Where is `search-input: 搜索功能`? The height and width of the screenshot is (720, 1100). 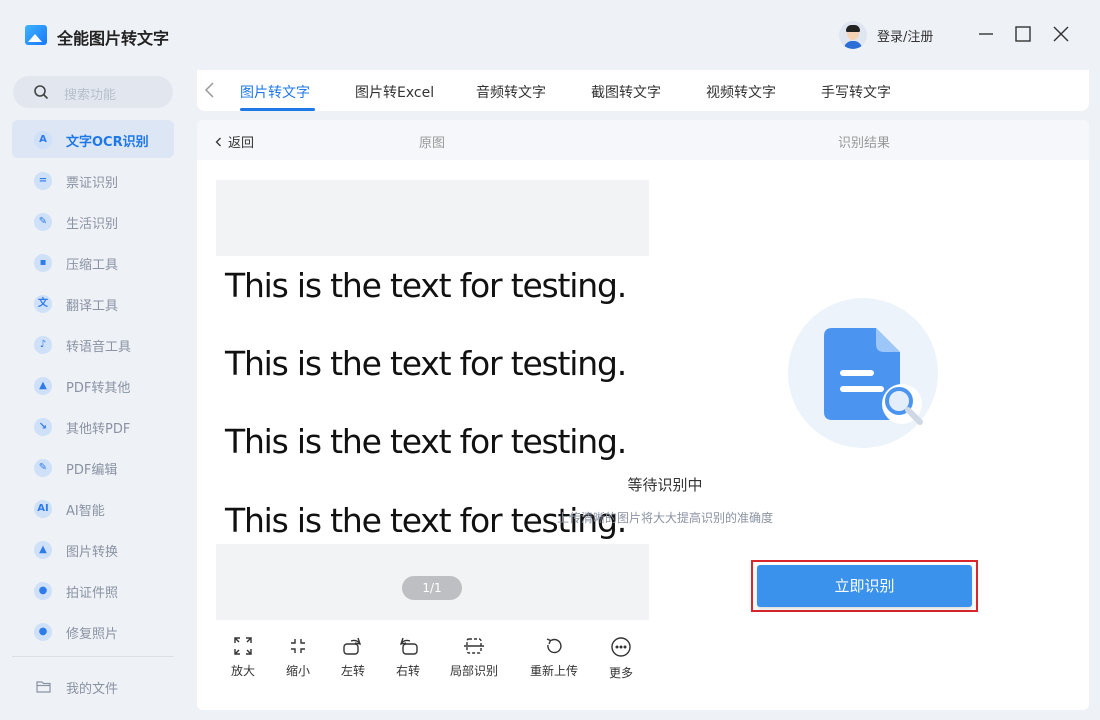
search-input: 搜索功能 is located at coordinates (93, 92).